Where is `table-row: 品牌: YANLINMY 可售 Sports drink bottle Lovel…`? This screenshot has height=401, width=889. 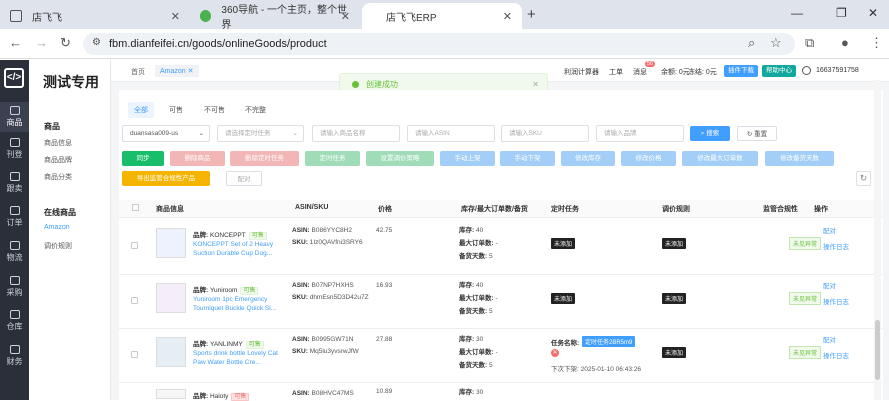
table-row: 品牌: YANLINMY 可售 Sports drink bottle Lovel… is located at coordinates (501, 356).